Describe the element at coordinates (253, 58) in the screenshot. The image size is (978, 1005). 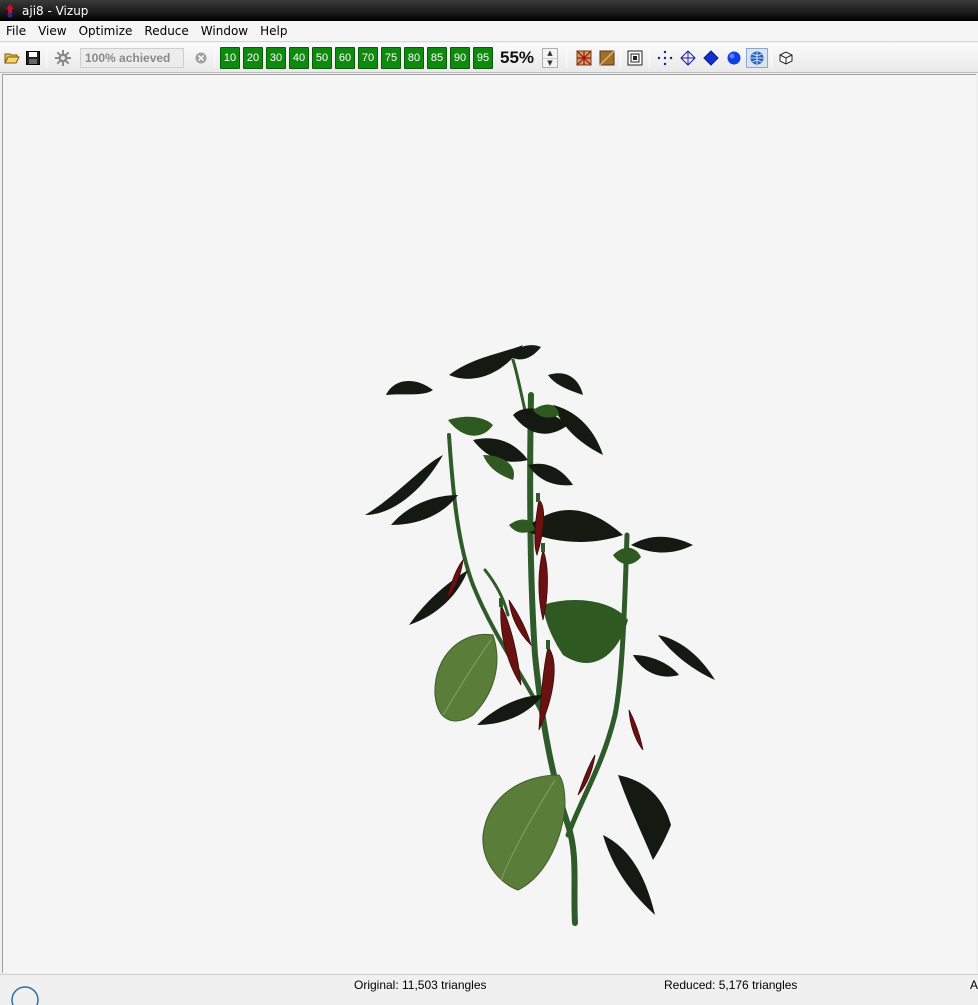
I see `preset-20-button: 20` at that location.